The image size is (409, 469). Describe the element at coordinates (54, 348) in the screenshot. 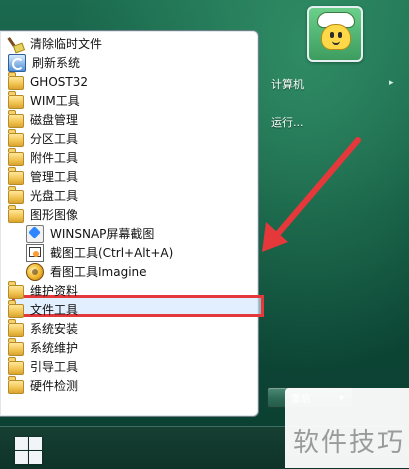

I see `menu-item-label: 系统维护` at that location.